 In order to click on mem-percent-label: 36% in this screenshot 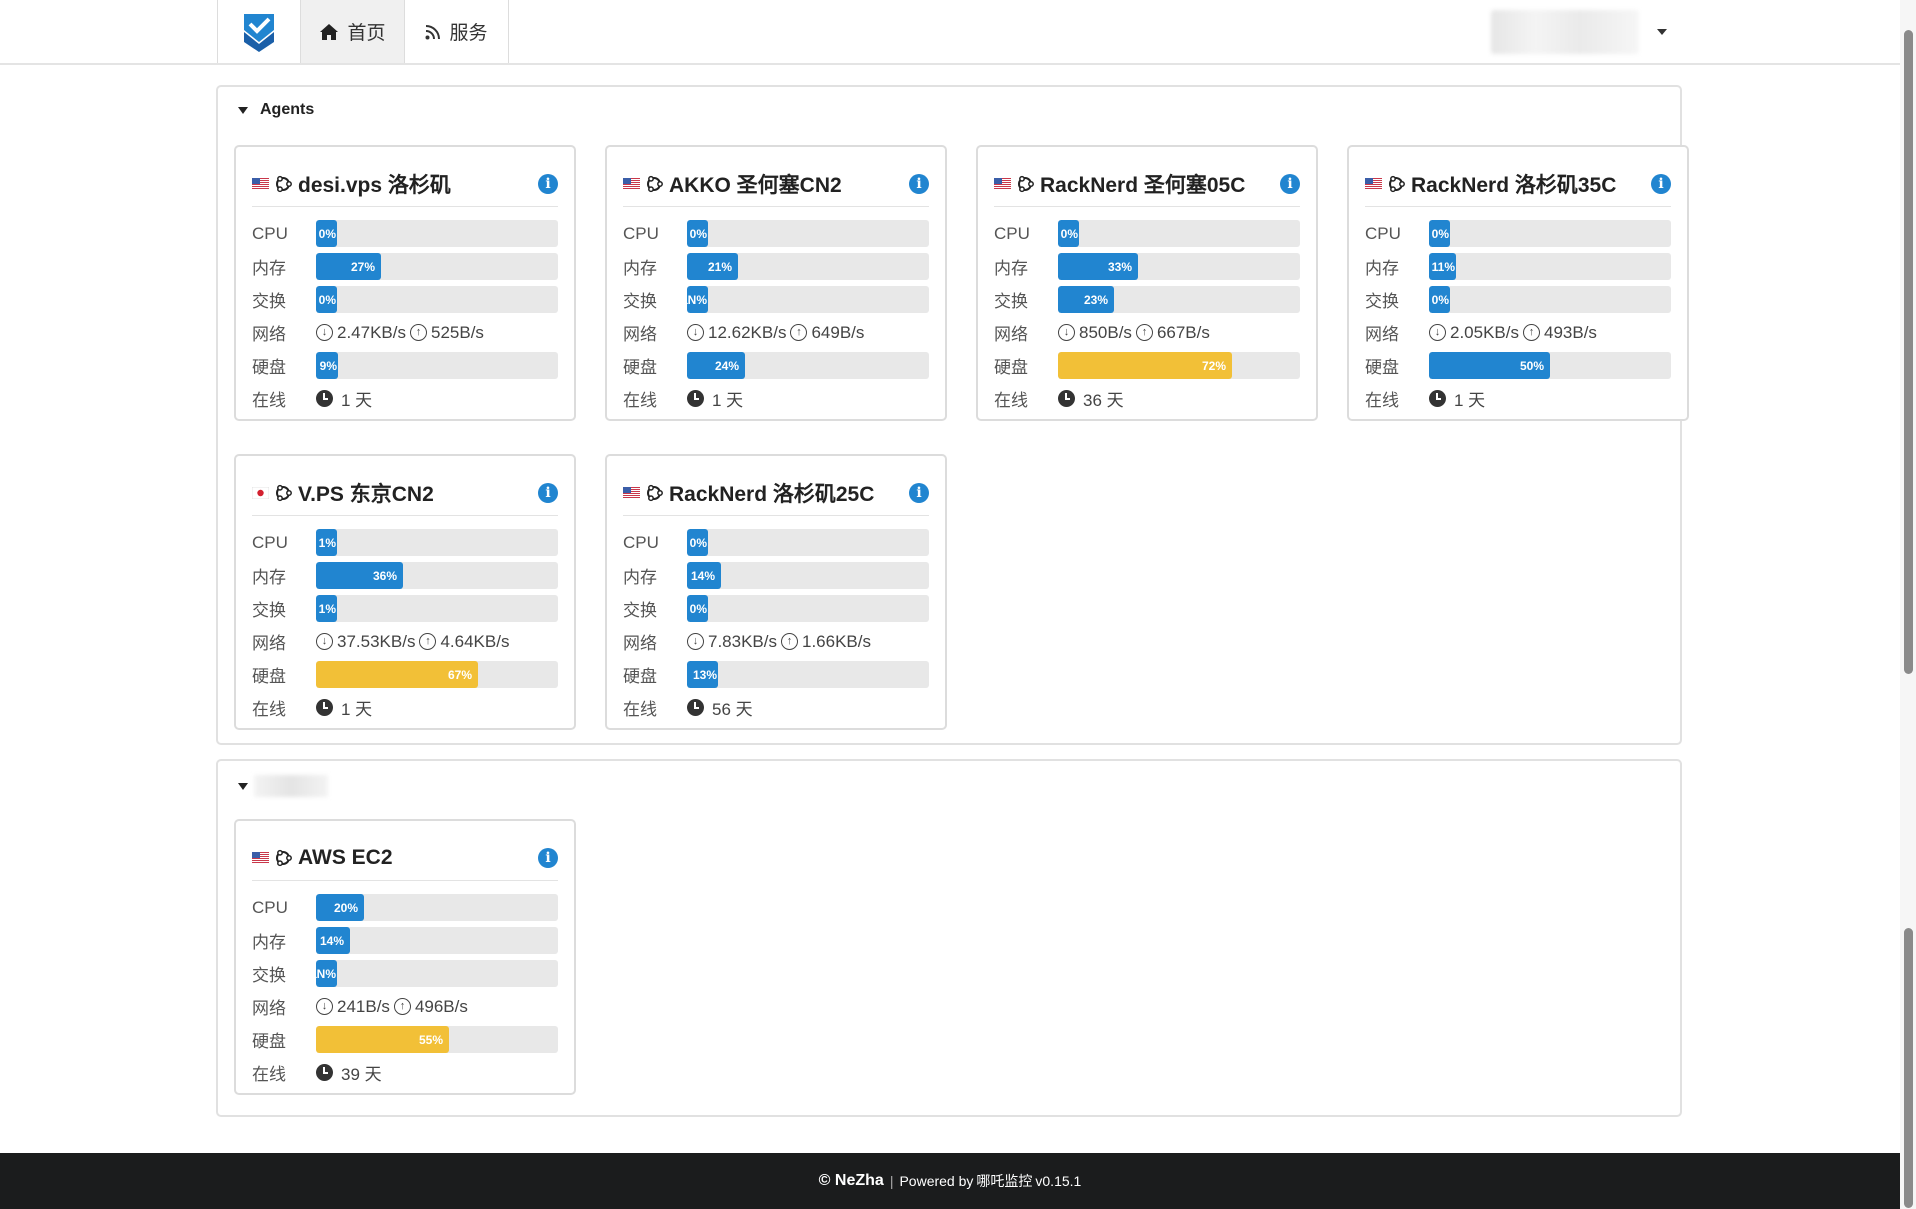, I will do `click(384, 575)`.